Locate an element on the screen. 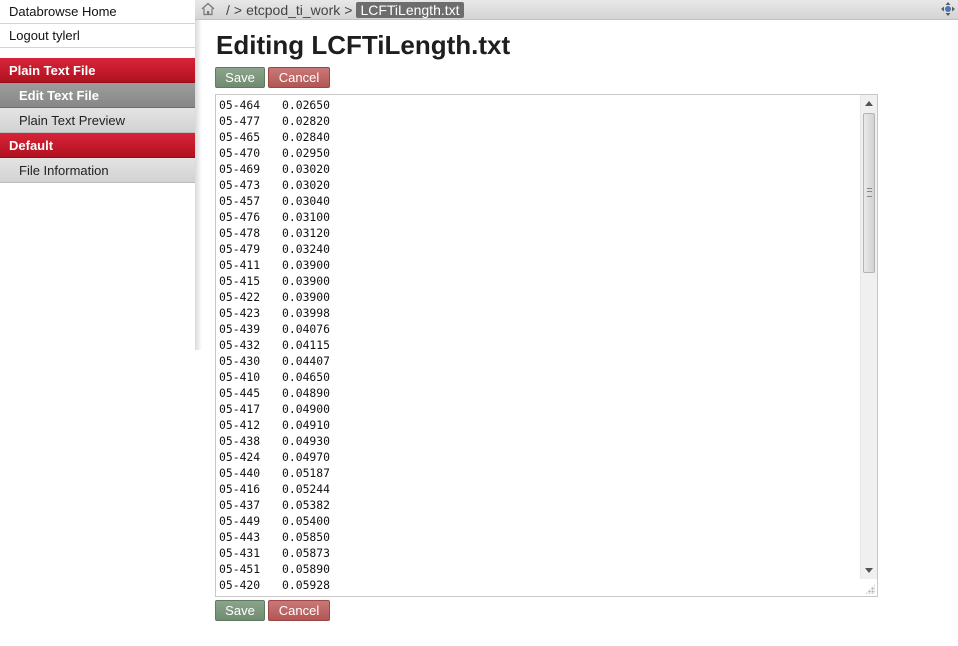 This screenshot has width=958, height=646. text-line: 05-445 0.04890 is located at coordinates (539, 393).